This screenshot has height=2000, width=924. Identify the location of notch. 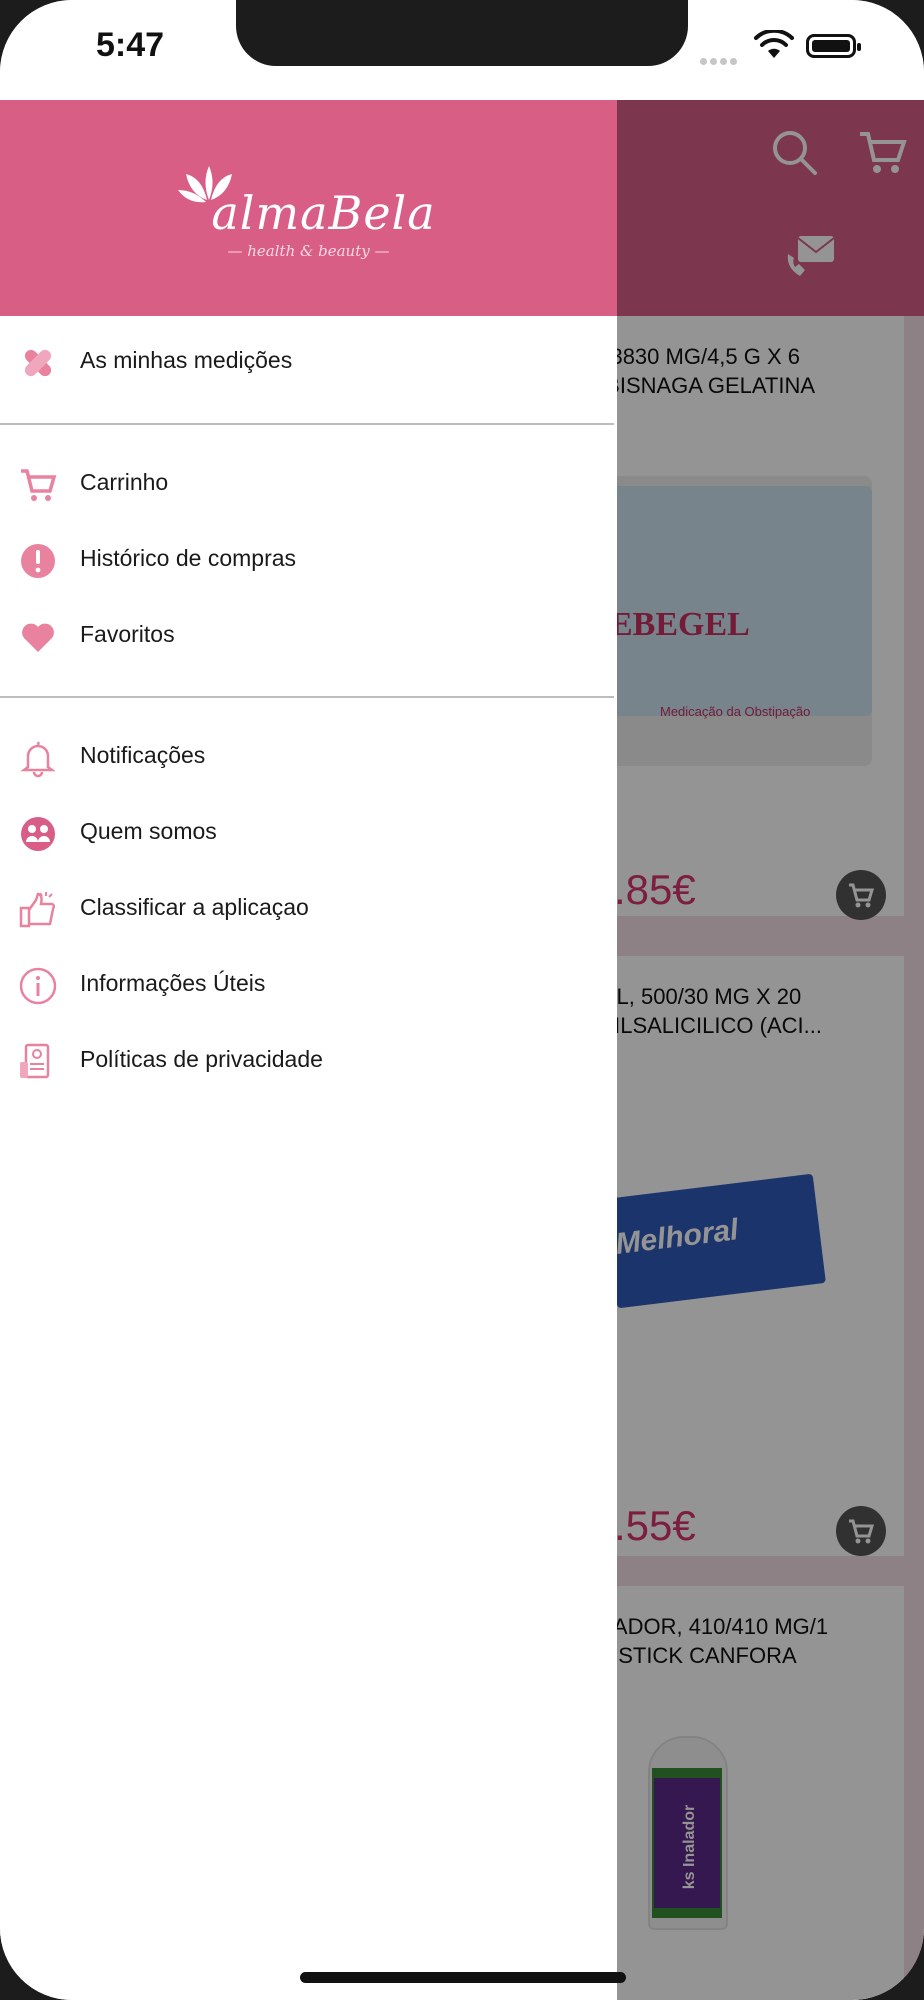
(462, 33).